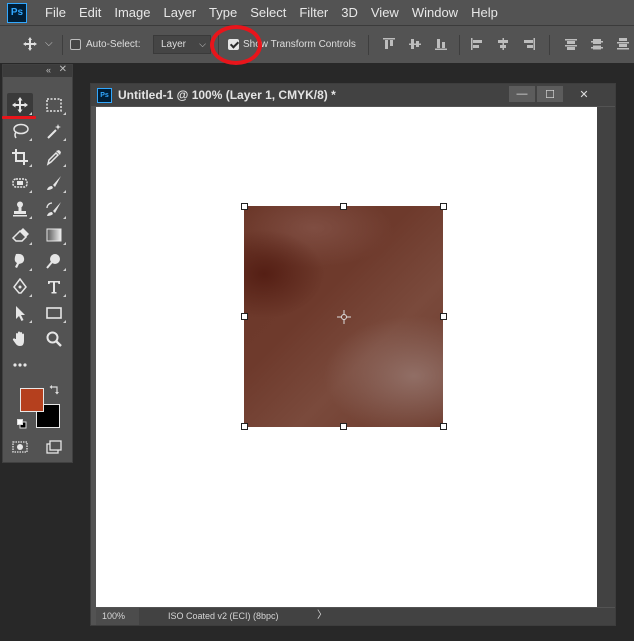  I want to click on rectangle-tool, so click(54, 313).